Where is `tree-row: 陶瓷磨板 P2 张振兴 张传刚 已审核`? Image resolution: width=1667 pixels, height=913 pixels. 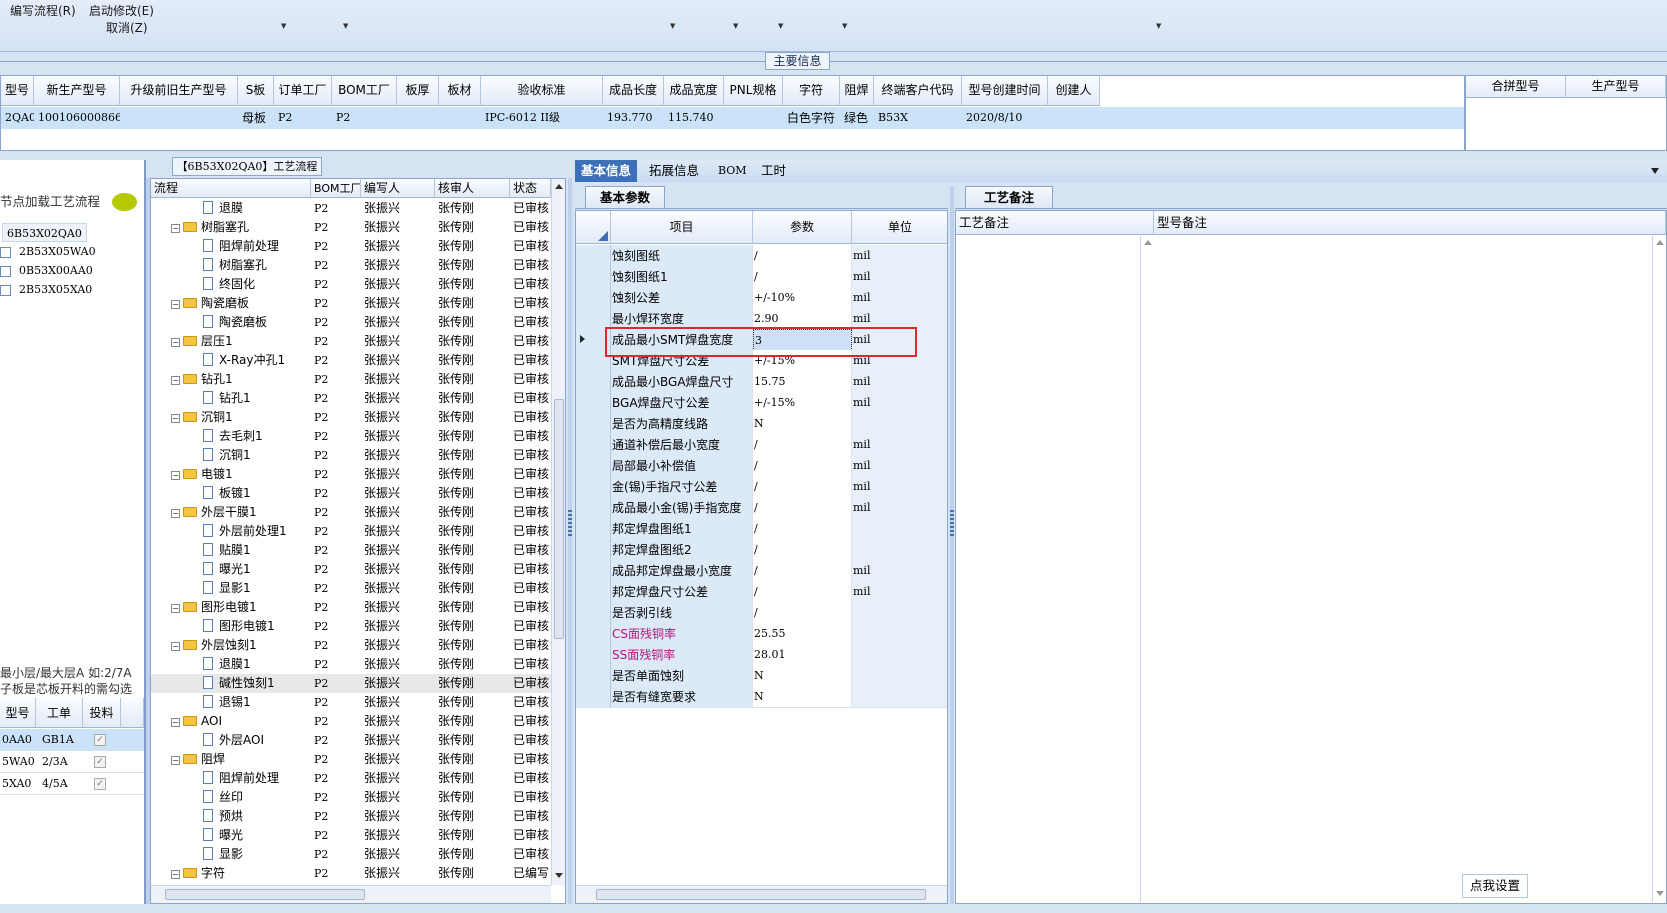 tree-row: 陶瓷磨板 P2 张振兴 张传刚 已审核 is located at coordinates (351, 322).